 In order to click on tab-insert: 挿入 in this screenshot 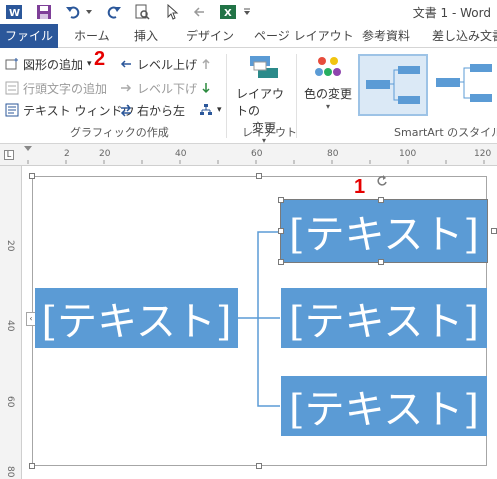, I will do `click(146, 36)`.